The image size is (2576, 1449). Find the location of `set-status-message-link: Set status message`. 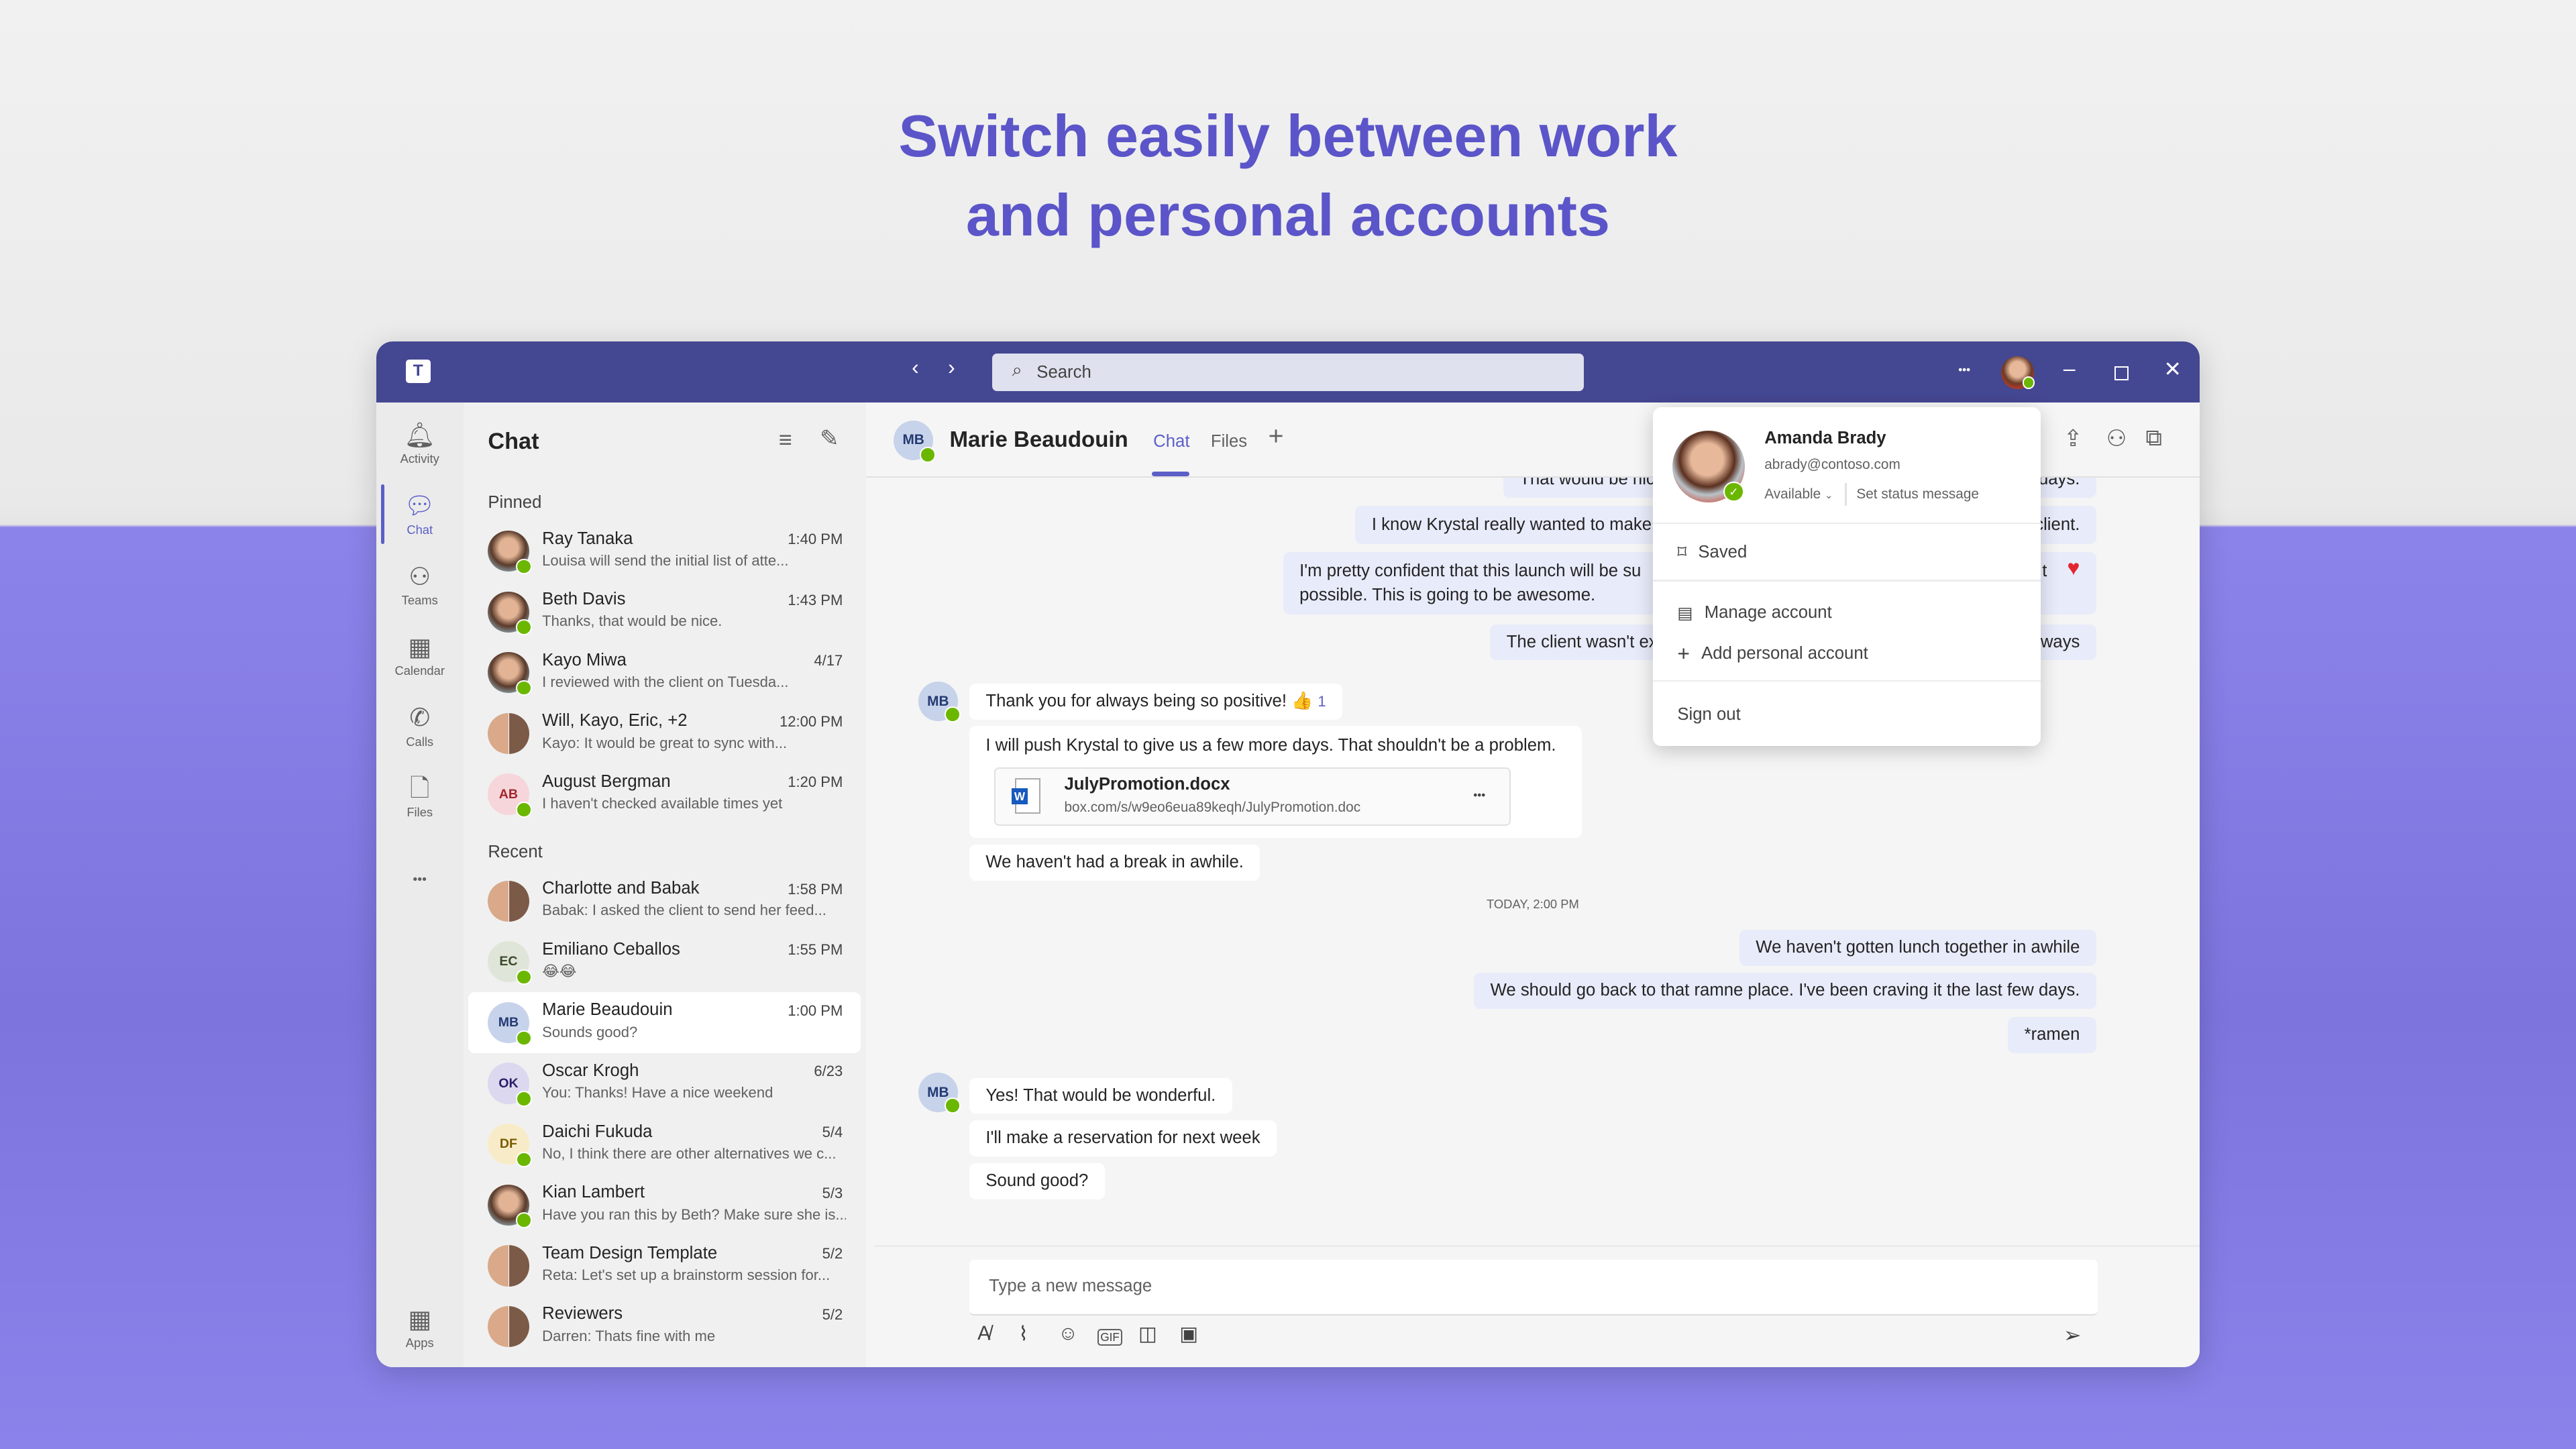

set-status-message-link: Set status message is located at coordinates (1917, 494).